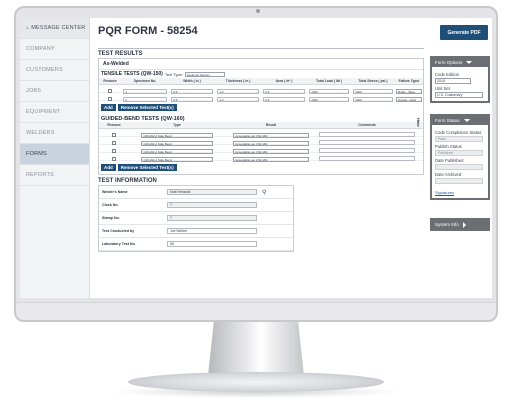 This screenshot has width=512, height=413. I want to click on unit-set-select: U.S. Customary, so click(459, 95).